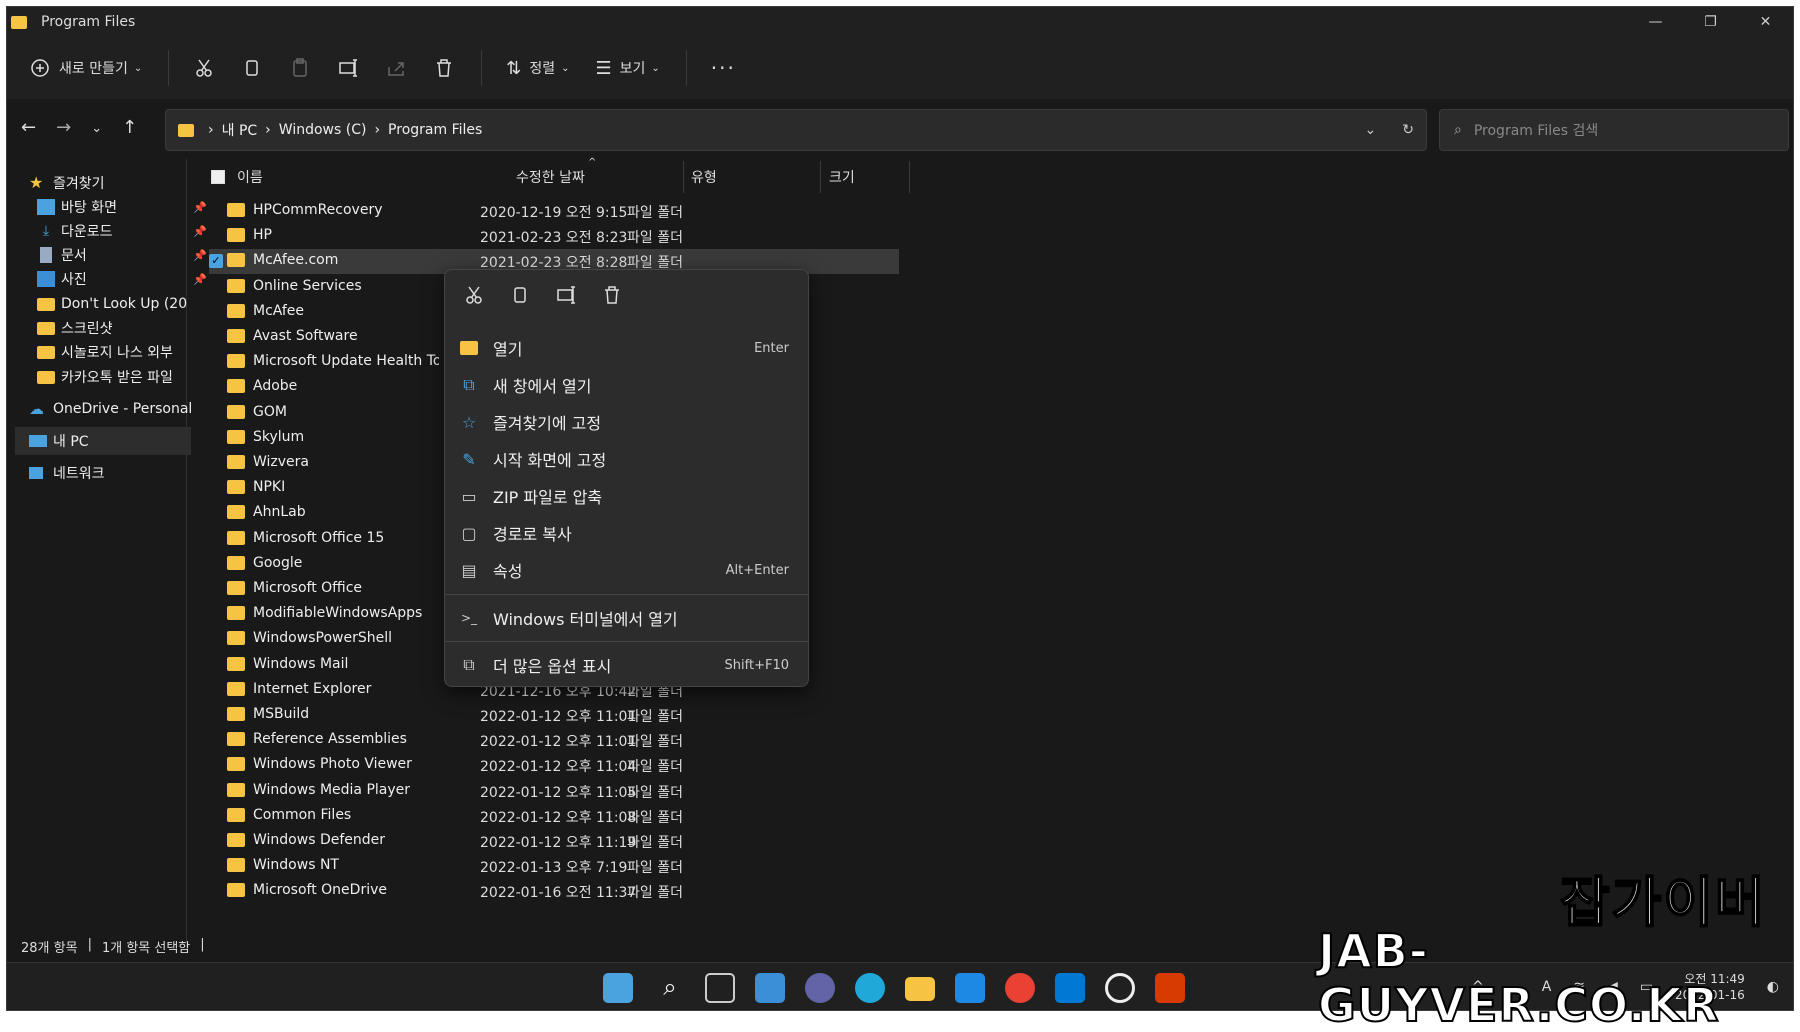 Image resolution: width=1800 pixels, height=1032 pixels. Describe the element at coordinates (469, 348) in the screenshot. I see `folder-open-icon` at that location.